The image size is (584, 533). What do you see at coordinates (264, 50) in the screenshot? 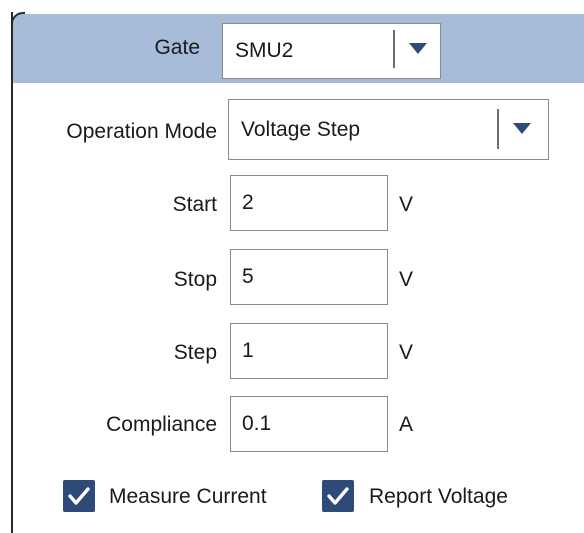
I see `gate-select-value: SMU2` at bounding box center [264, 50].